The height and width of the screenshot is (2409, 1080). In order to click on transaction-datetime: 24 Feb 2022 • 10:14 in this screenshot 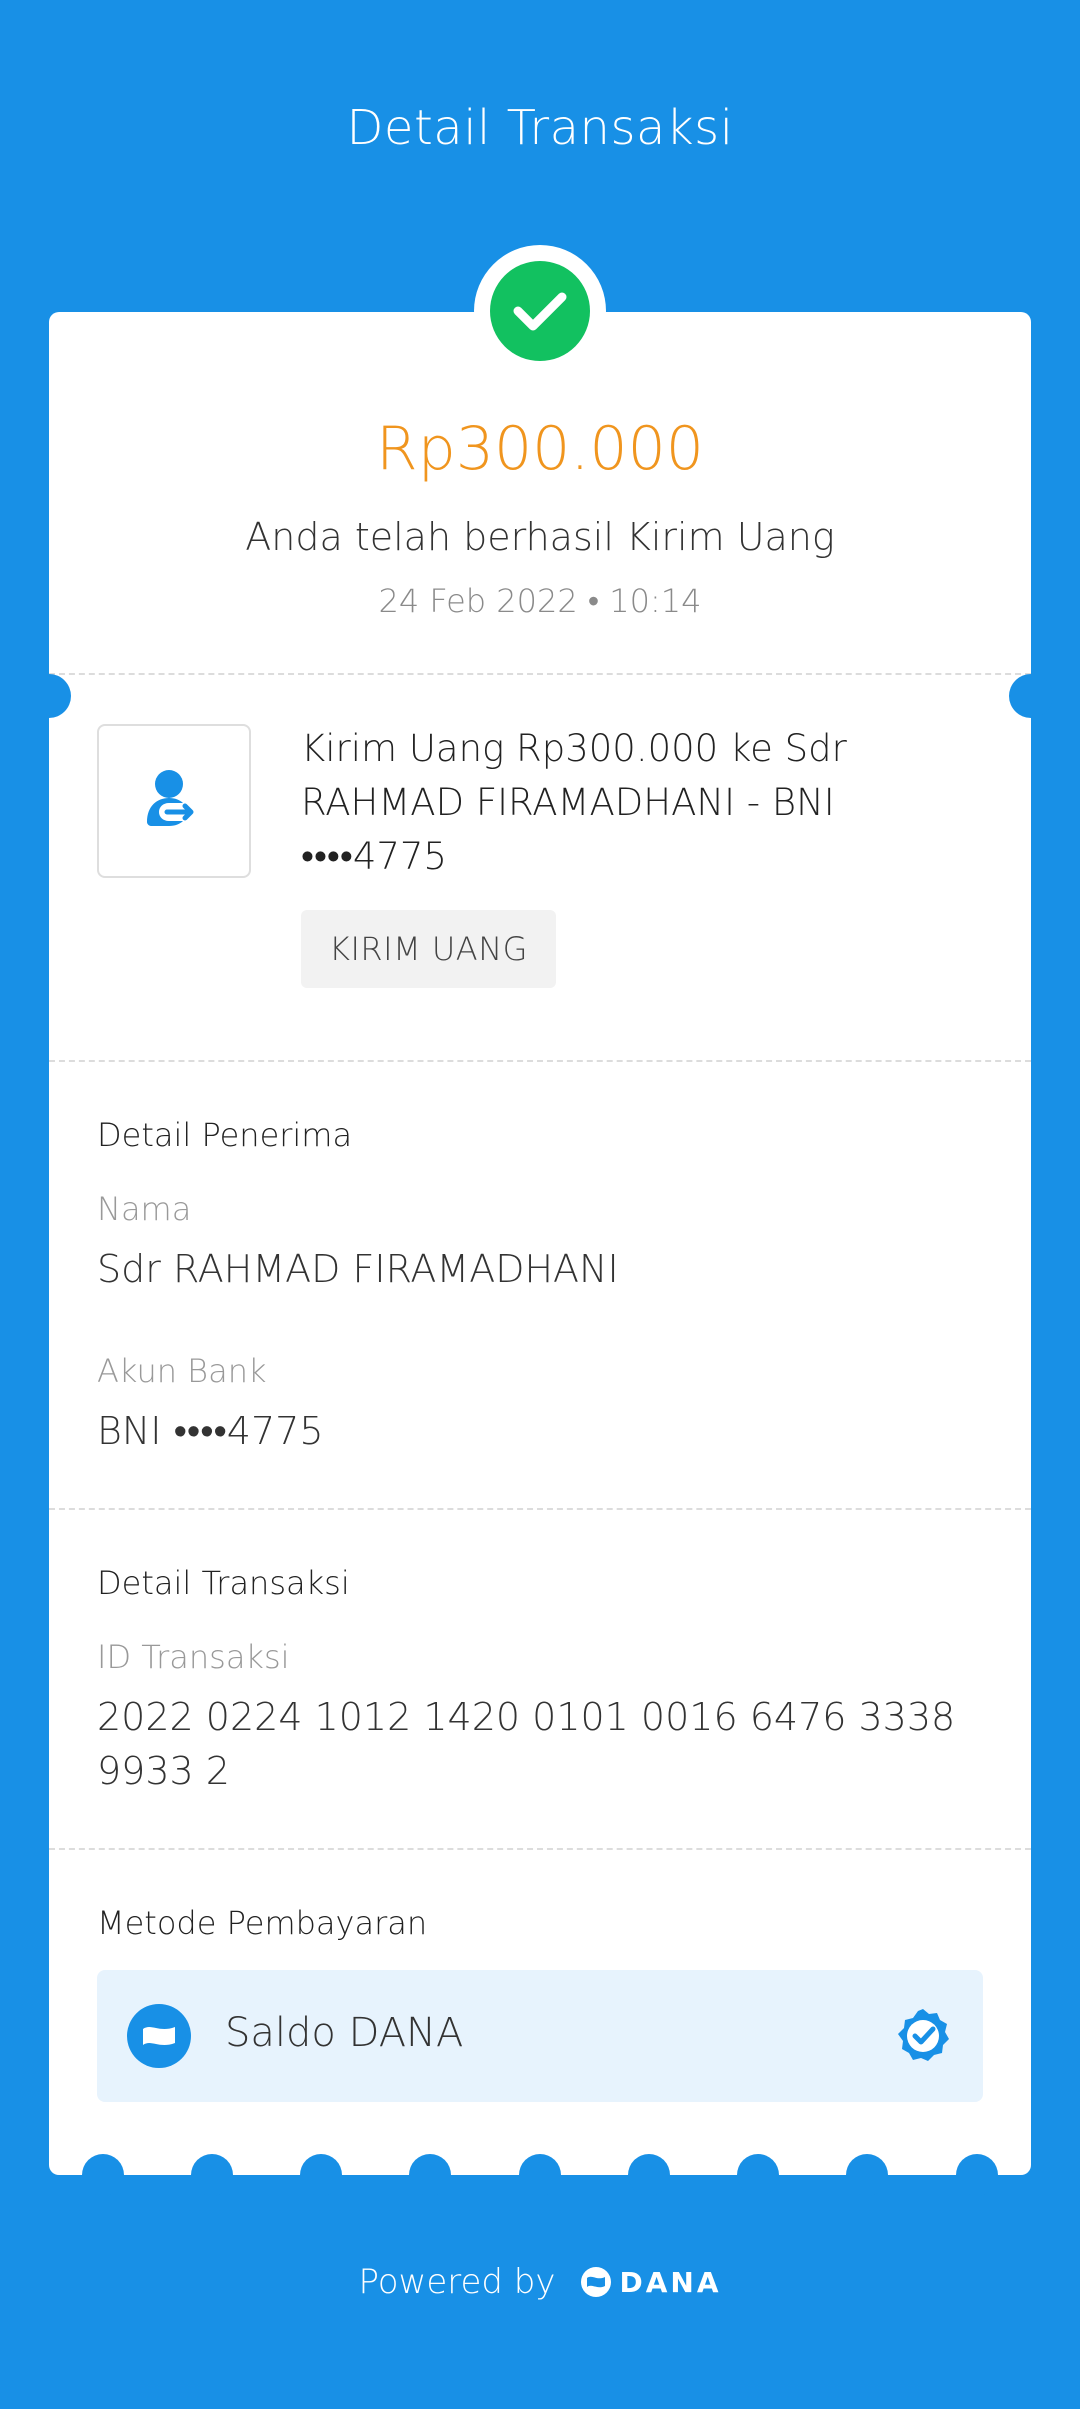, I will do `click(540, 601)`.